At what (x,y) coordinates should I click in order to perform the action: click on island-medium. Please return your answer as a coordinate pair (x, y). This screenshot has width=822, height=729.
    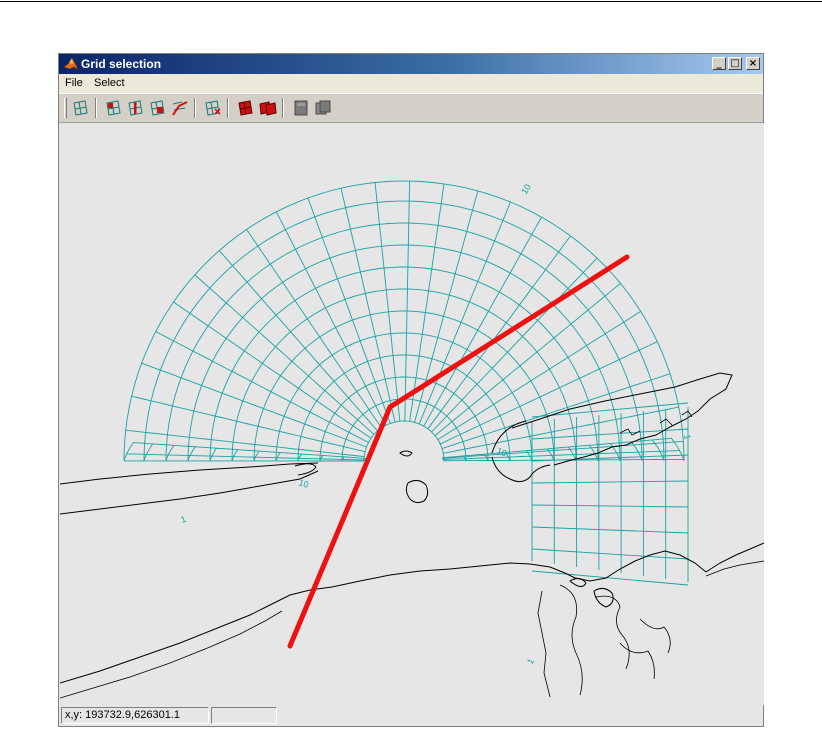
    Looking at the image, I should click on (417, 491).